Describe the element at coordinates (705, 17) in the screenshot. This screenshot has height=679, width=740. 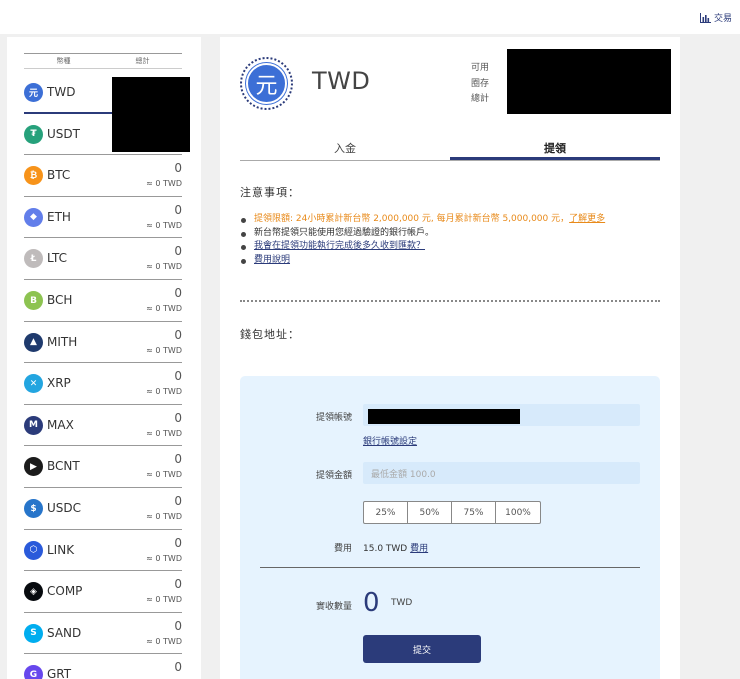
I see `bar-chart-icon` at that location.